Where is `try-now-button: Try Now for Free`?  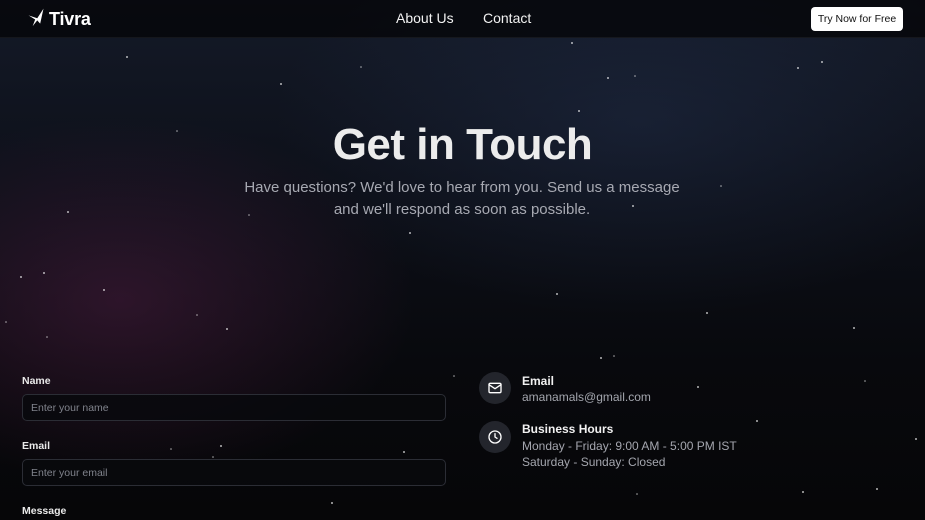 try-now-button: Try Now for Free is located at coordinates (857, 19).